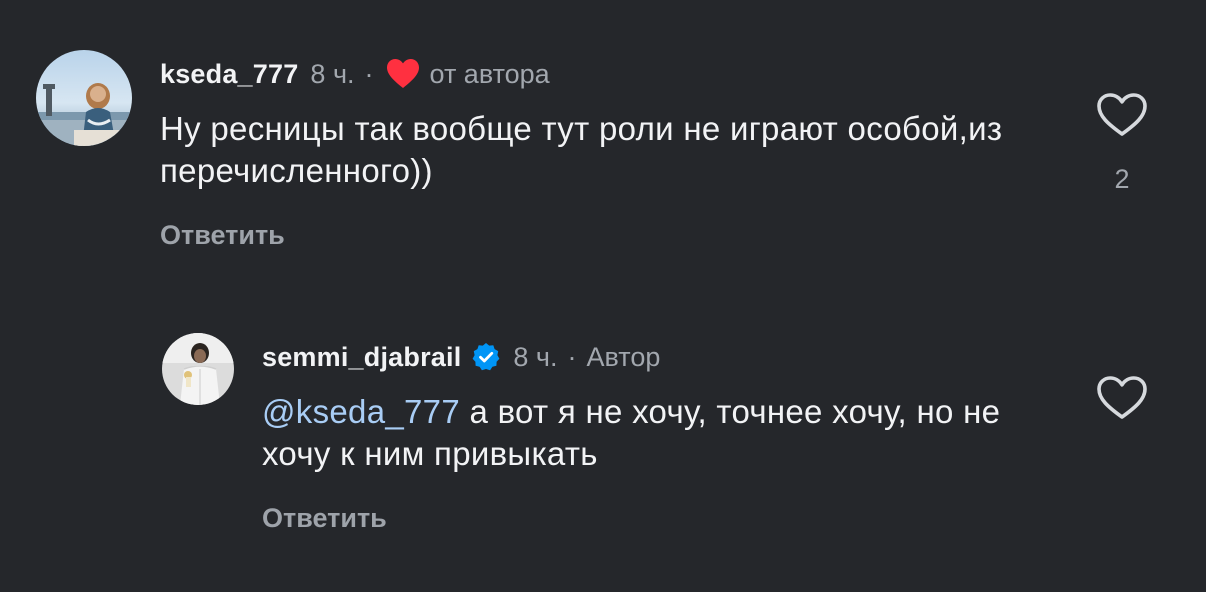 The image size is (1206, 592). I want to click on verified-badge-icon, so click(486, 357).